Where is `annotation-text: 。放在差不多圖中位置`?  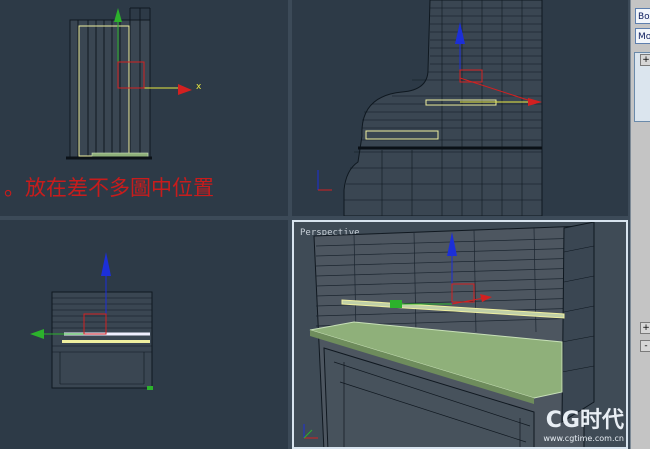 annotation-text: 。放在差不多圖中位置 is located at coordinates (109, 188).